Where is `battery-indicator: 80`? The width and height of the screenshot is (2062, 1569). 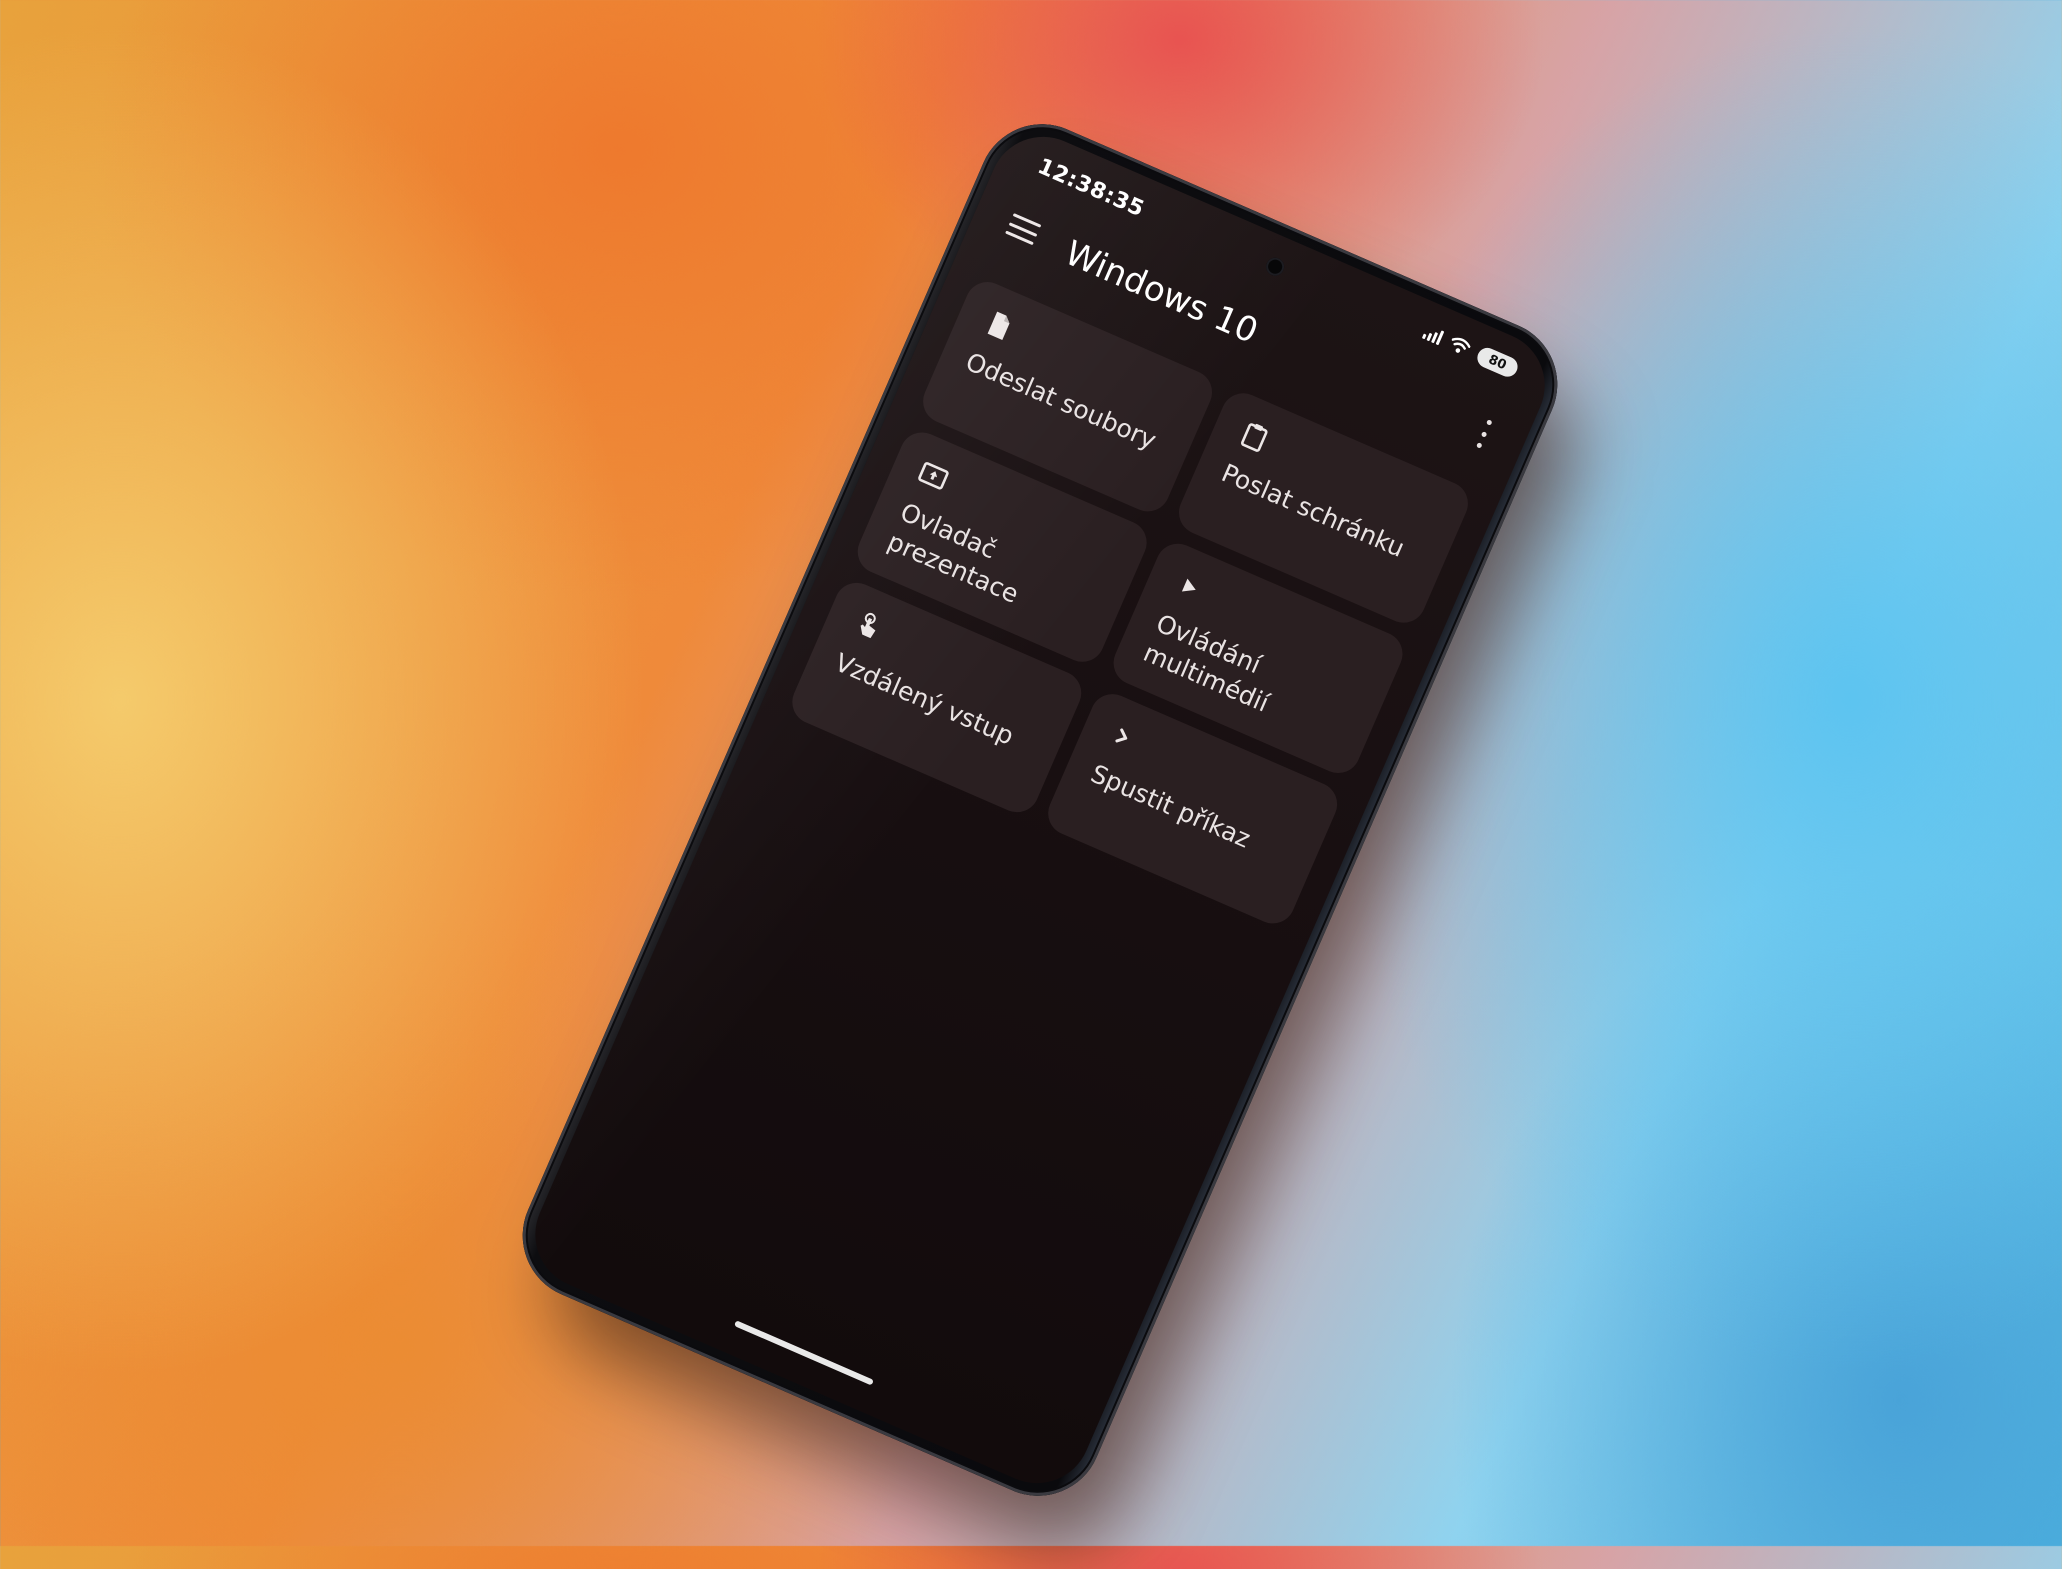 battery-indicator: 80 is located at coordinates (1497, 362).